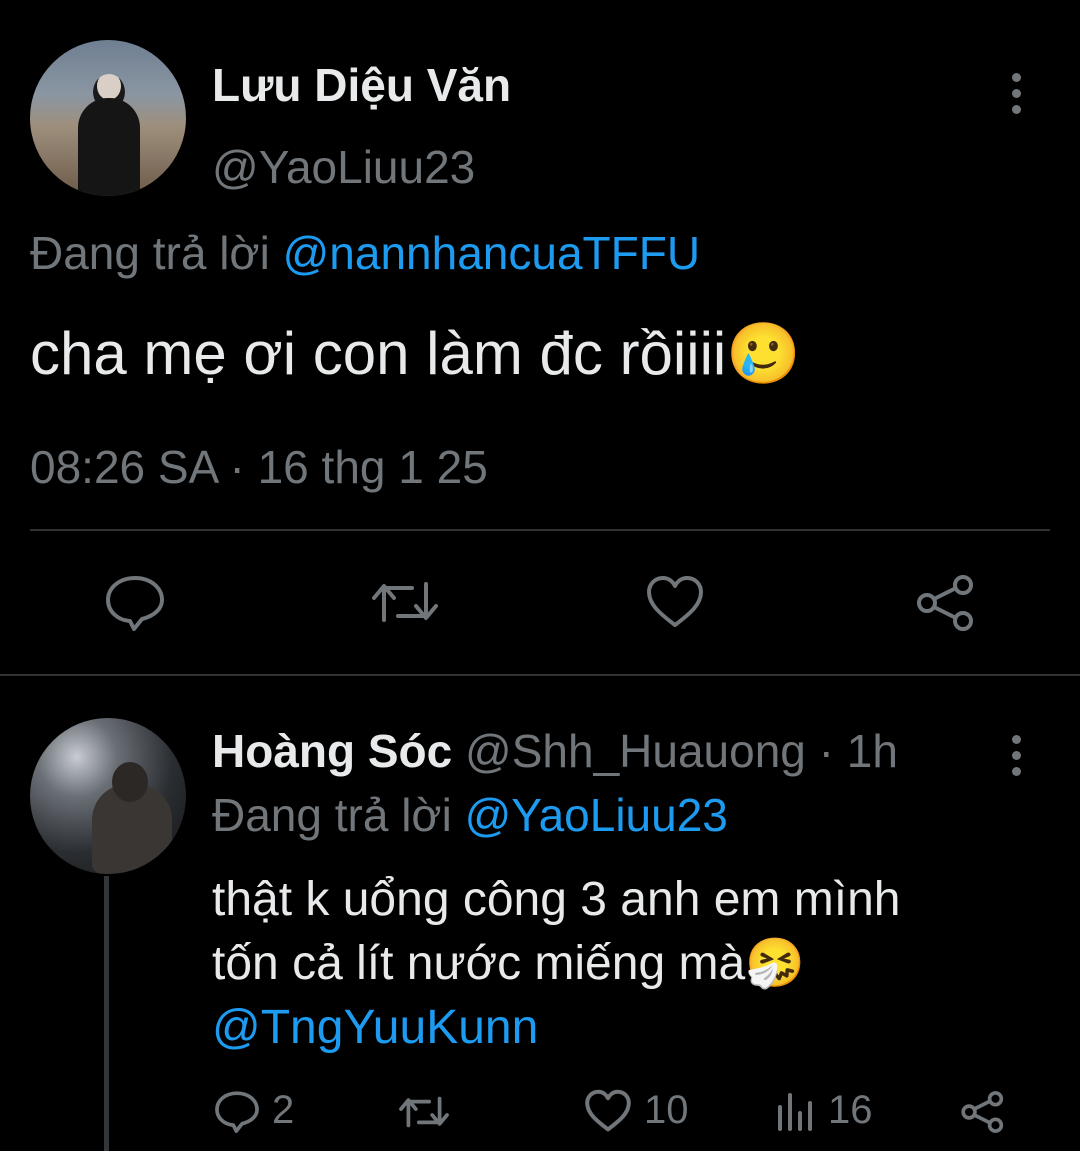  I want to click on replying-to-line: Đang trả lời @nannhancuaTFFU, so click(365, 253).